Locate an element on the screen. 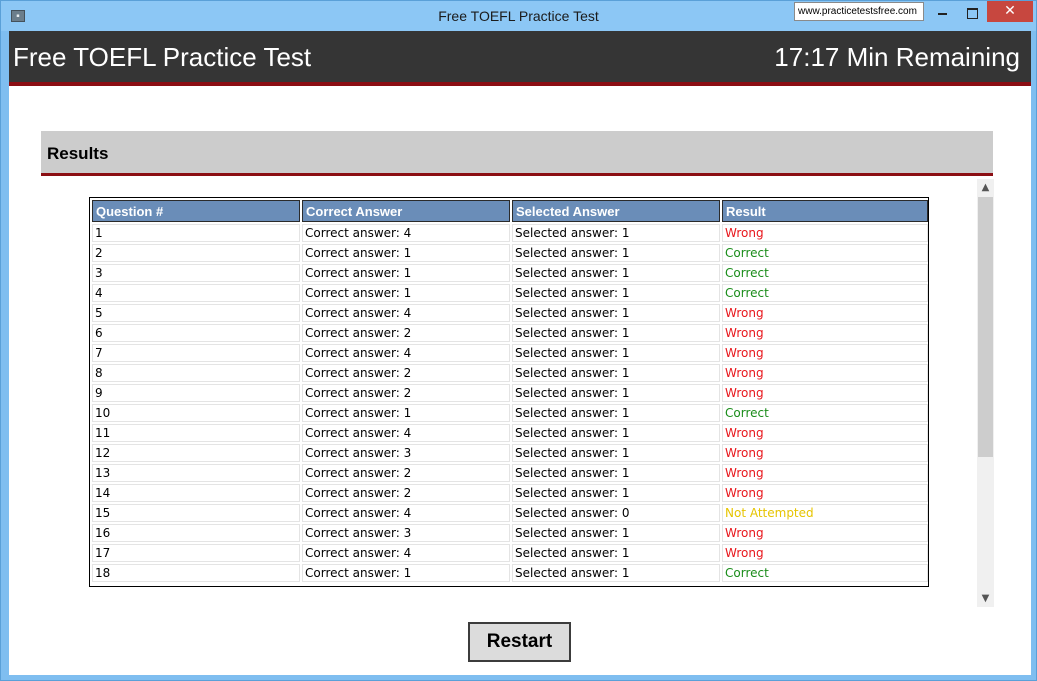 The height and width of the screenshot is (681, 1037). scroll-thumb is located at coordinates (985, 327).